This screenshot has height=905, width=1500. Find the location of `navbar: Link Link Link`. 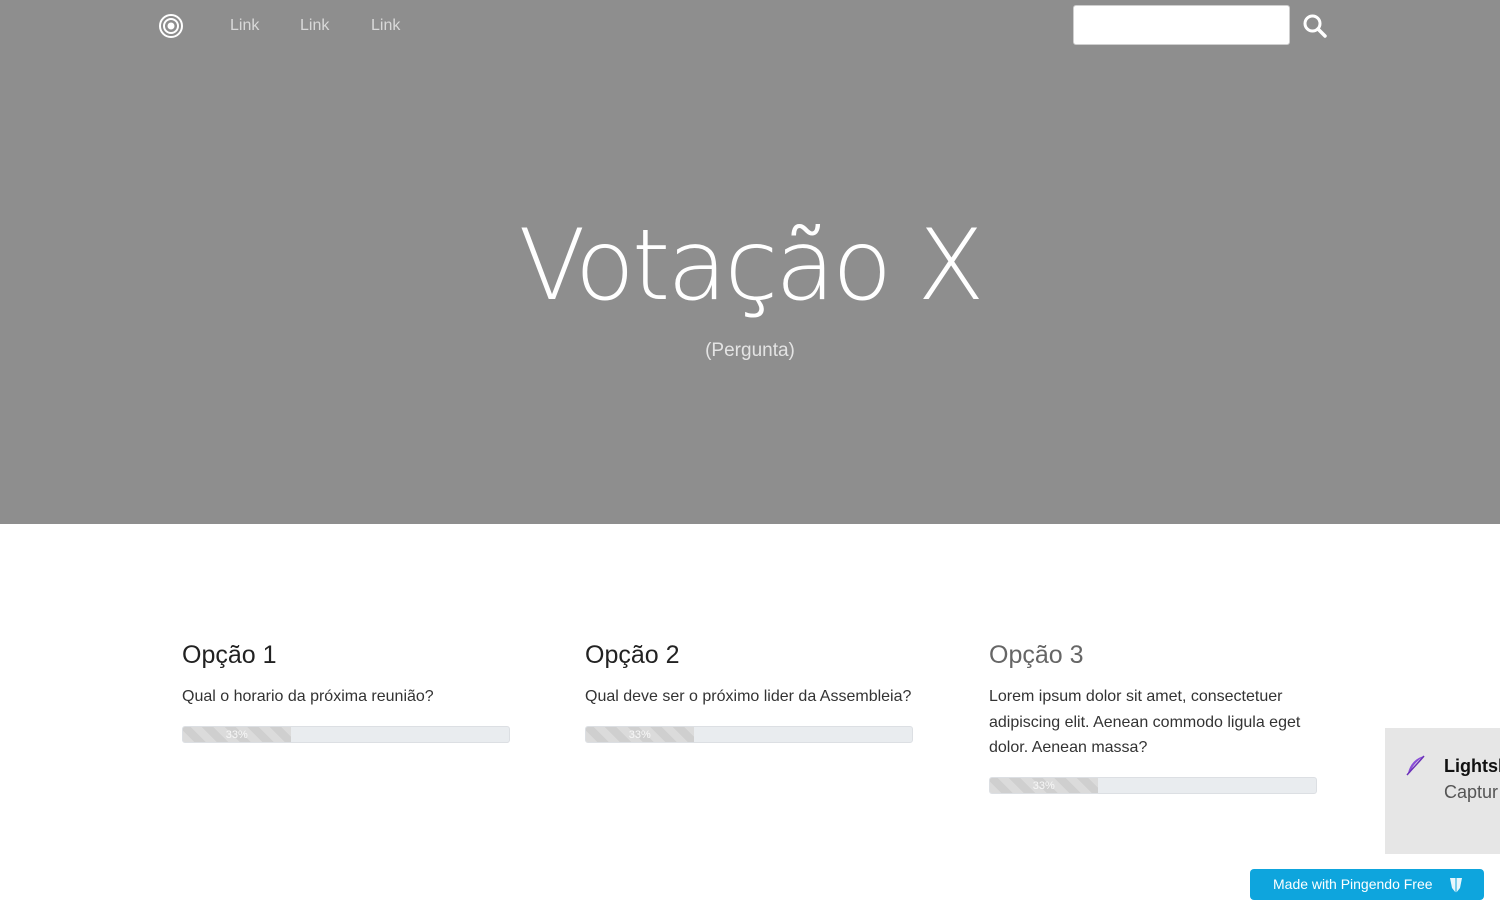

navbar: Link Link Link is located at coordinates (750, 27).